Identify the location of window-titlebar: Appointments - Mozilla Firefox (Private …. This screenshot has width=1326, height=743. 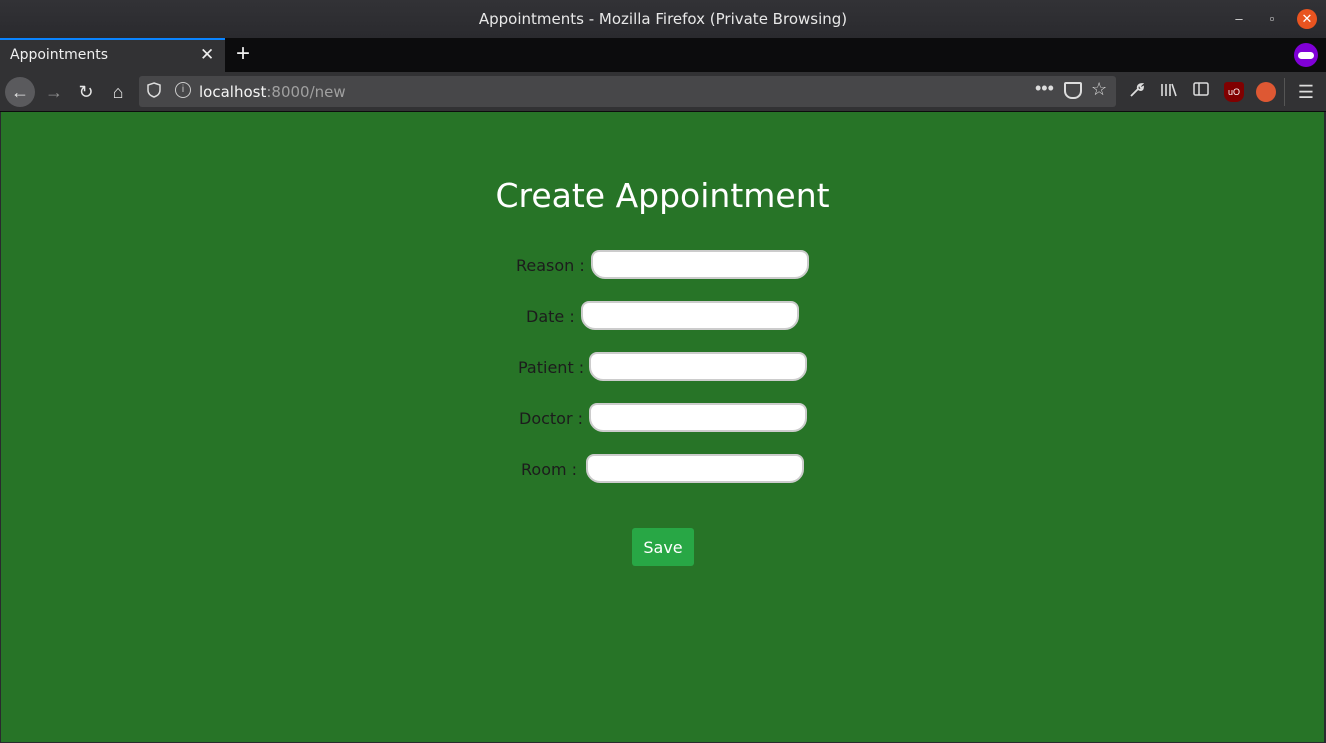
(663, 19).